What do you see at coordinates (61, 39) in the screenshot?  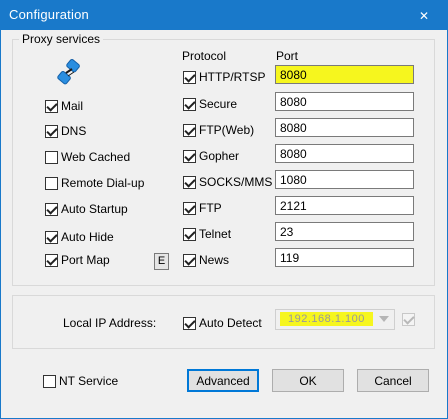 I see `proxy-services-legend: Proxy services` at bounding box center [61, 39].